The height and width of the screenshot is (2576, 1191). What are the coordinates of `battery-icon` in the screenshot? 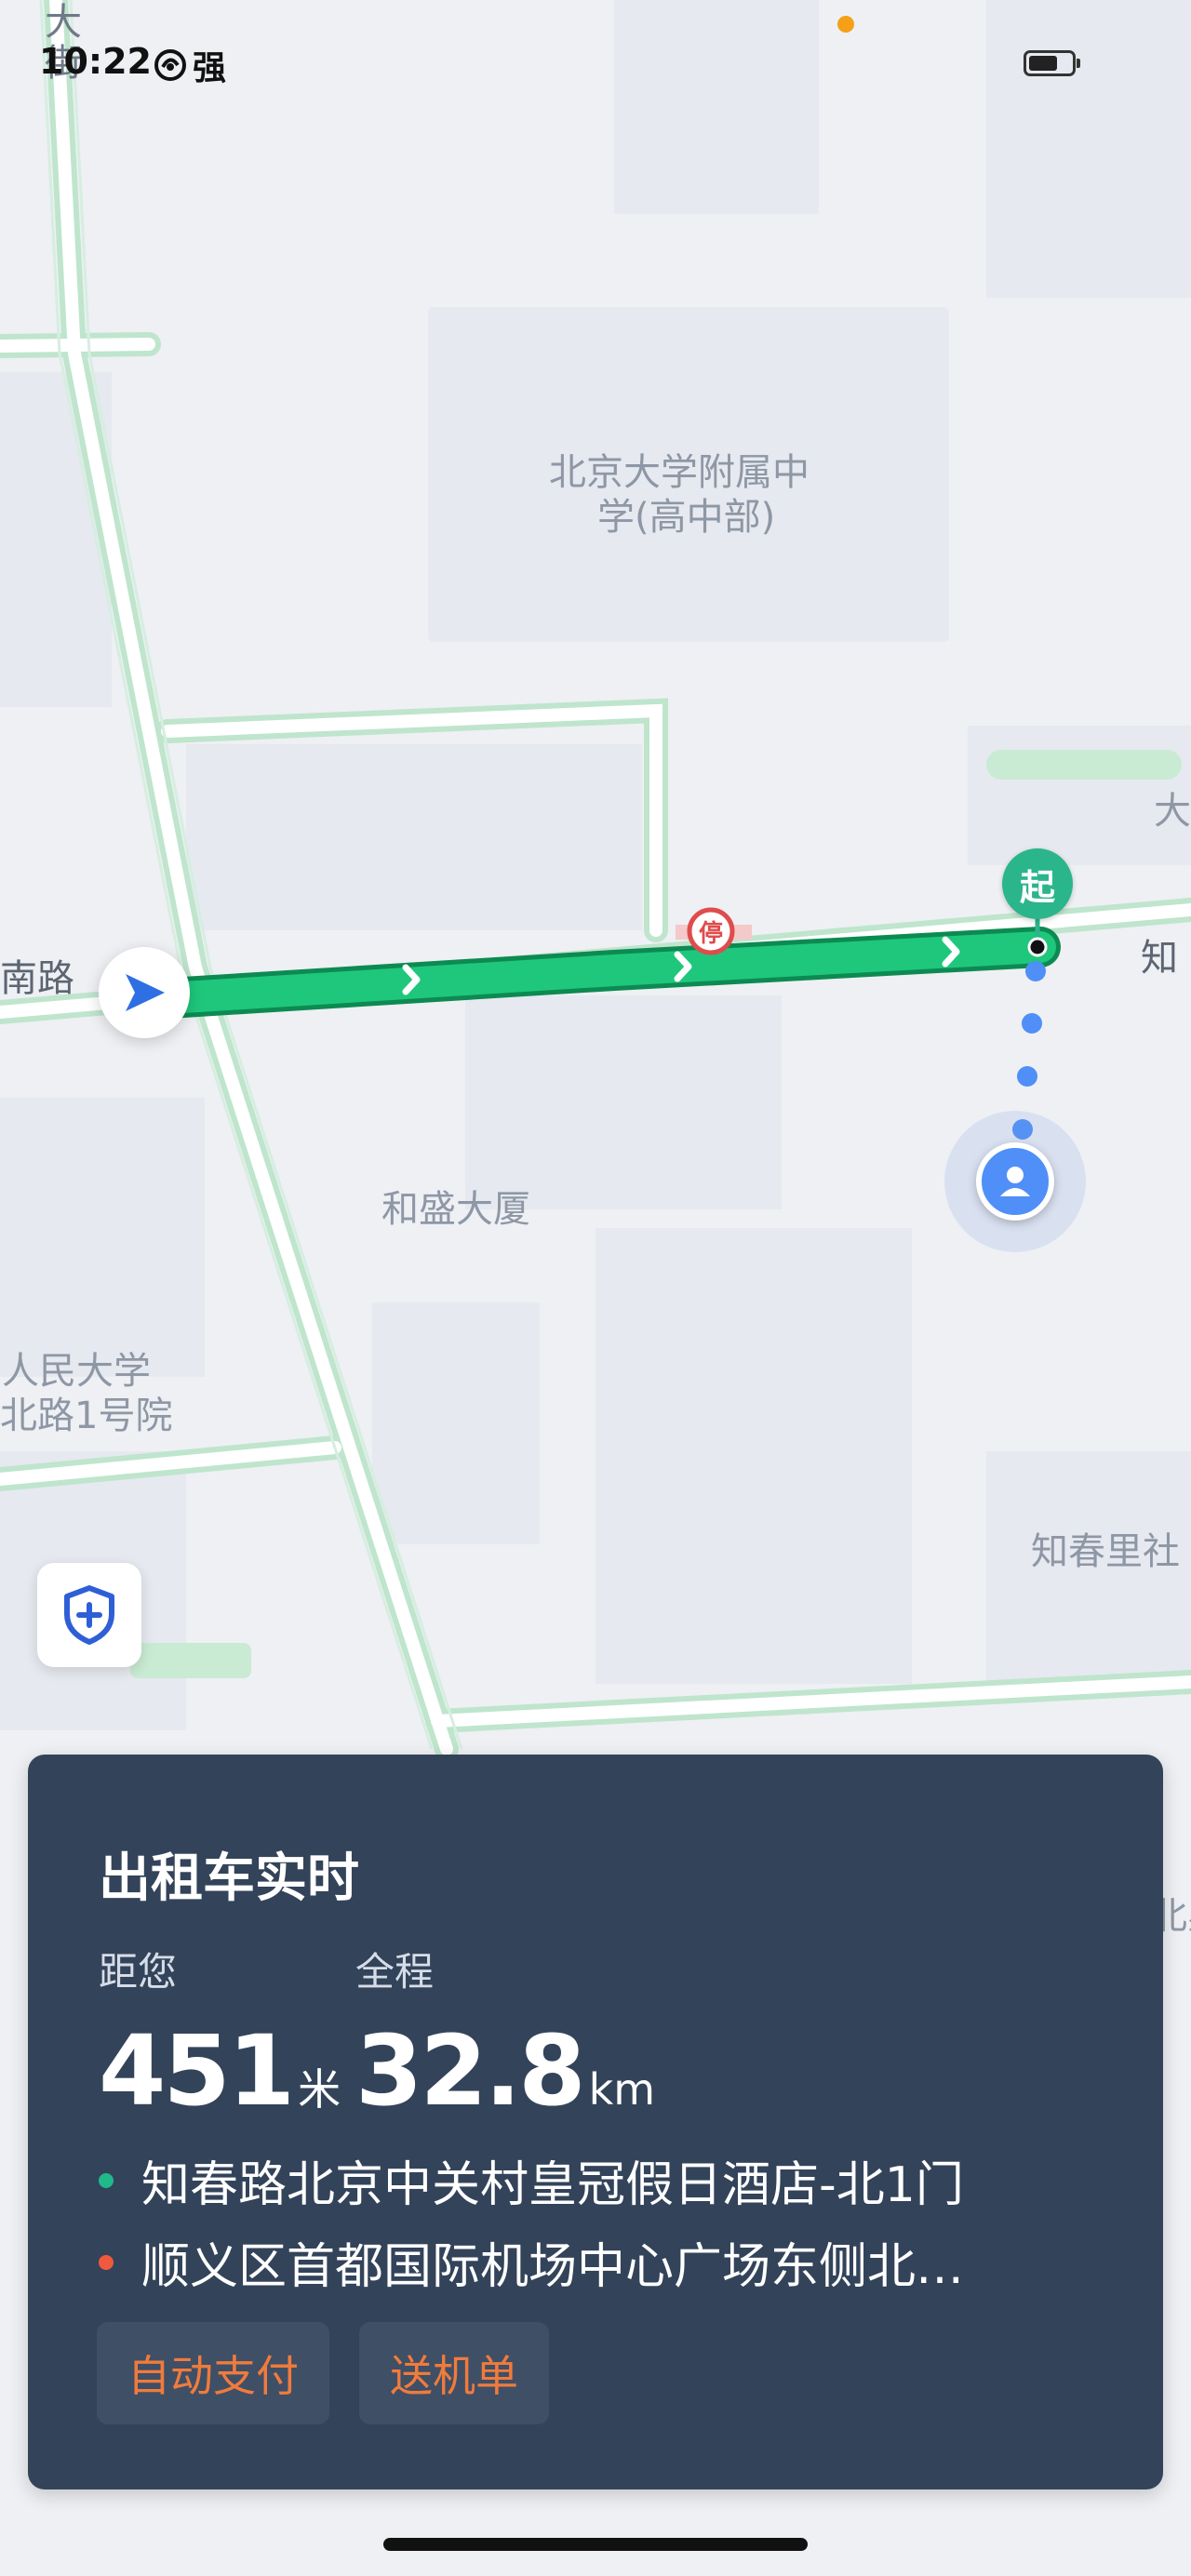 It's located at (1052, 63).